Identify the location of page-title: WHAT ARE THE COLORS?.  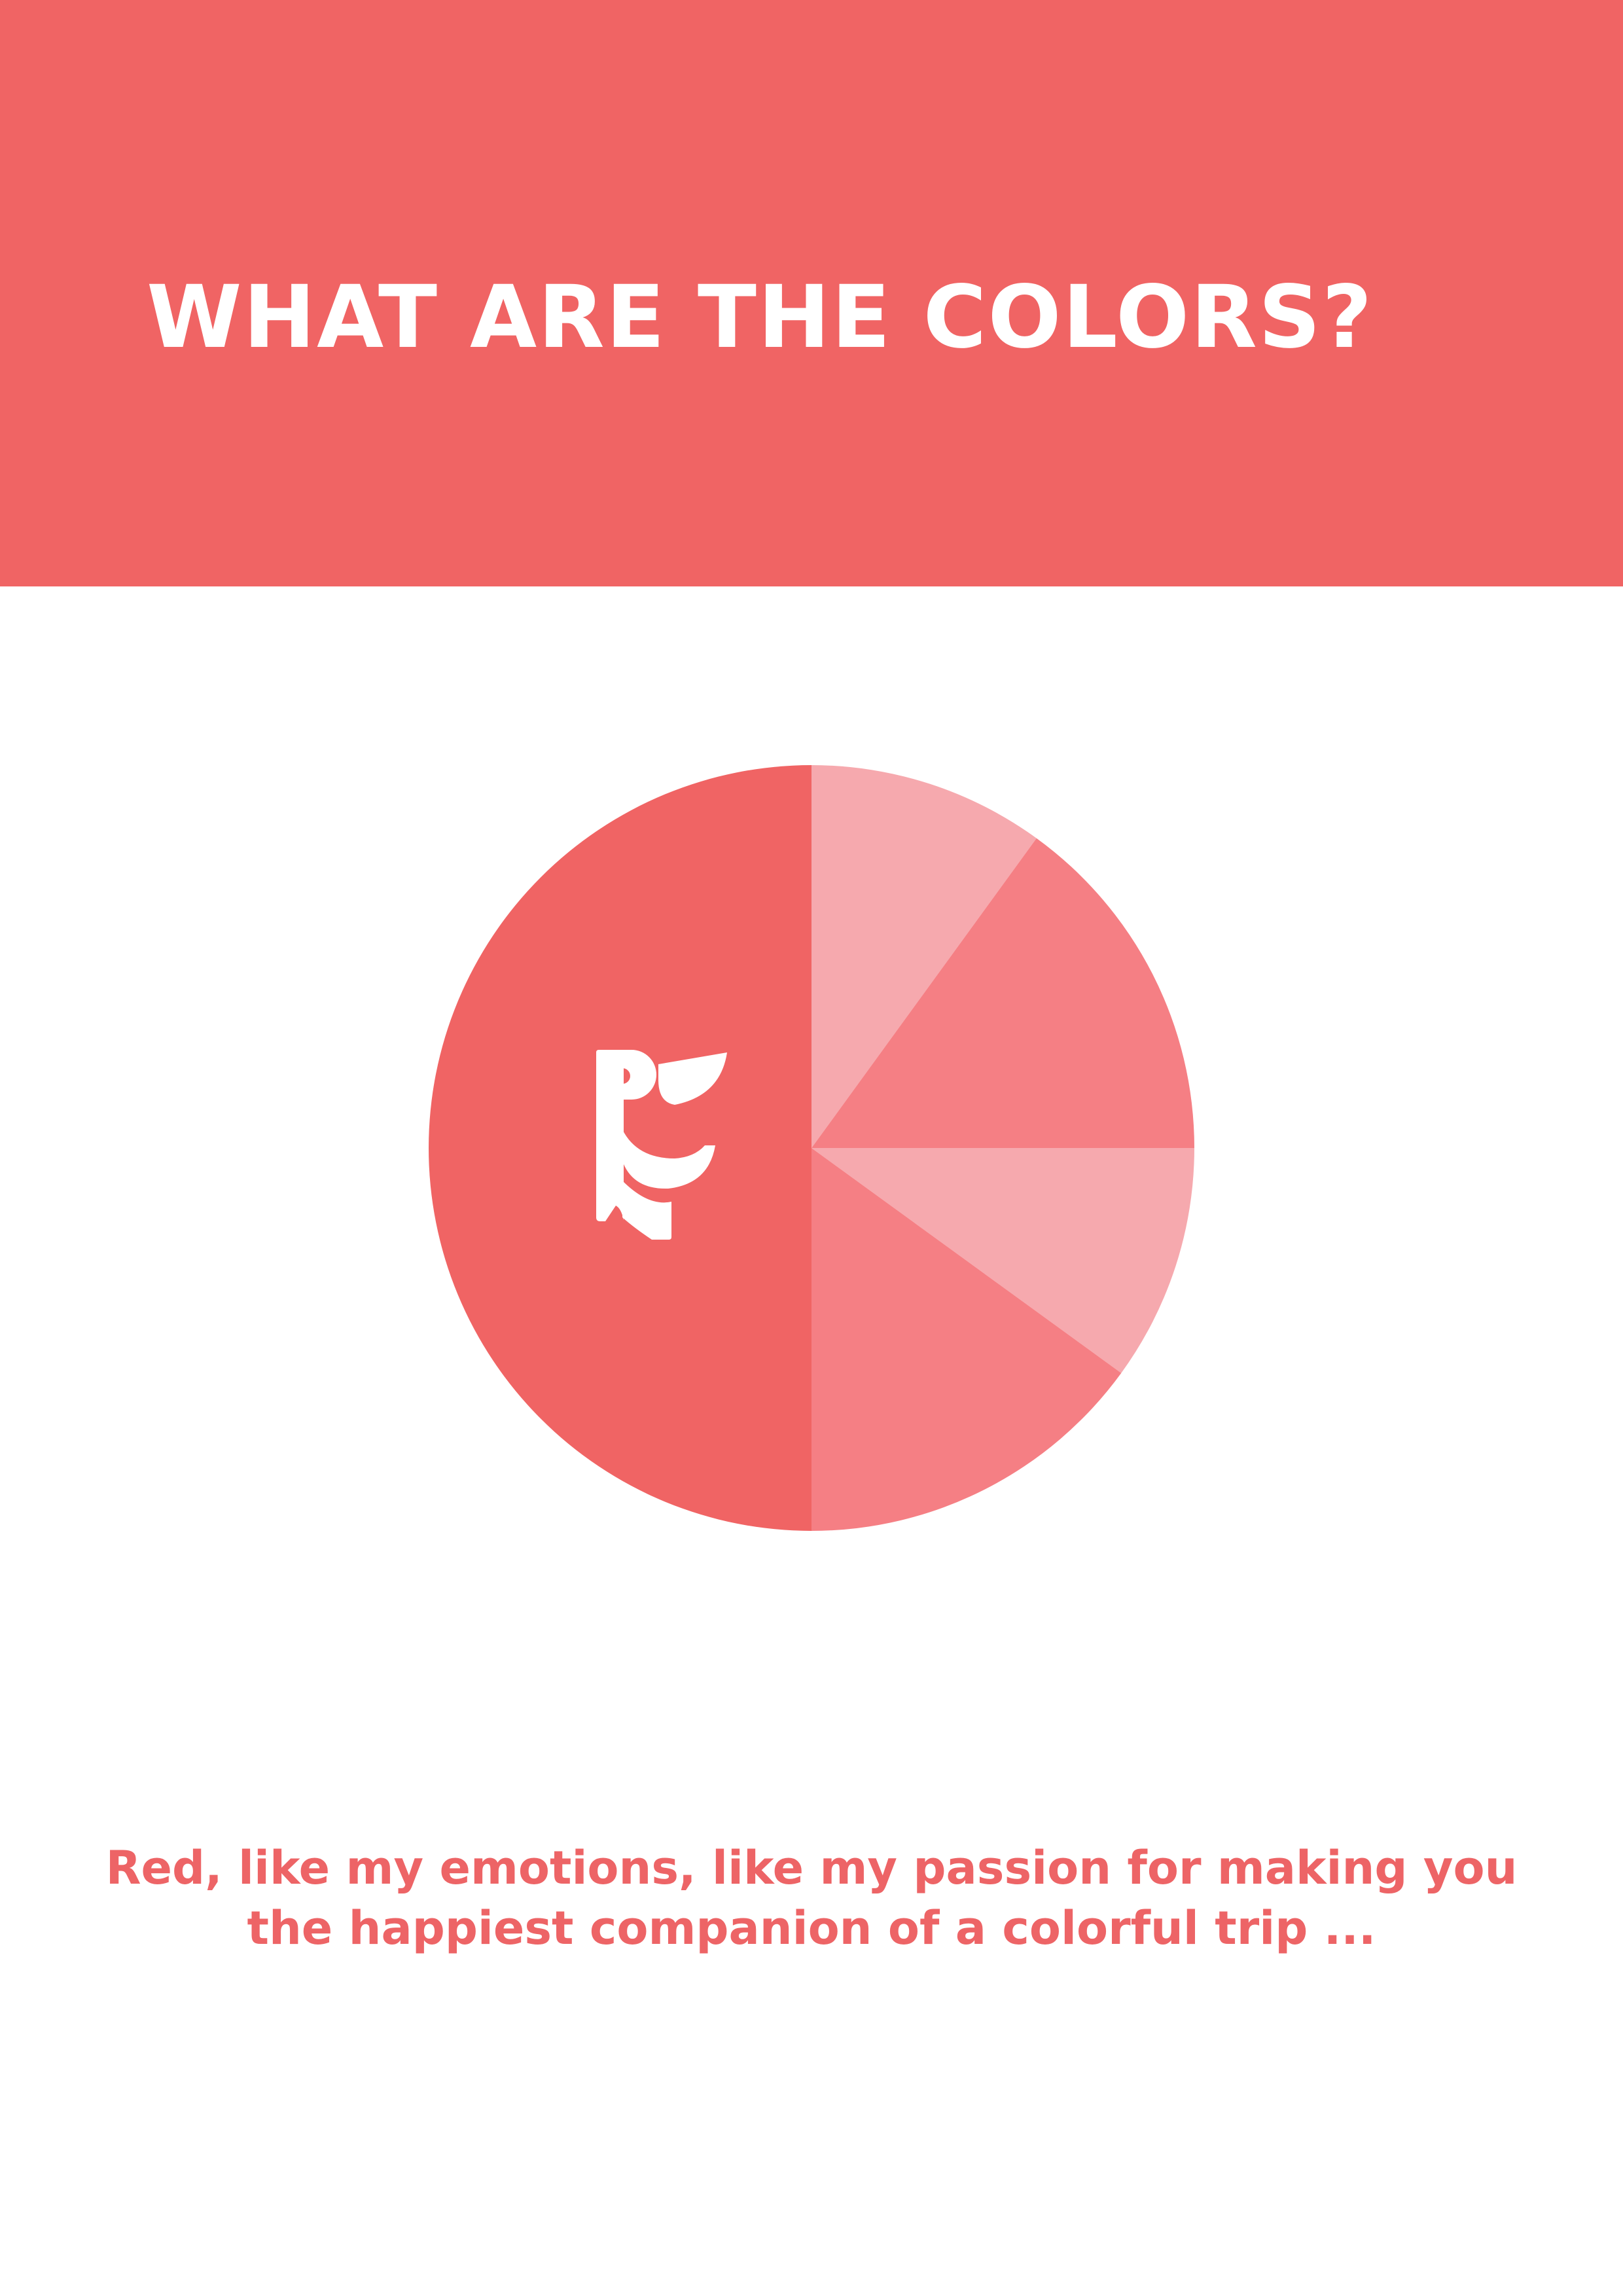
(760, 317).